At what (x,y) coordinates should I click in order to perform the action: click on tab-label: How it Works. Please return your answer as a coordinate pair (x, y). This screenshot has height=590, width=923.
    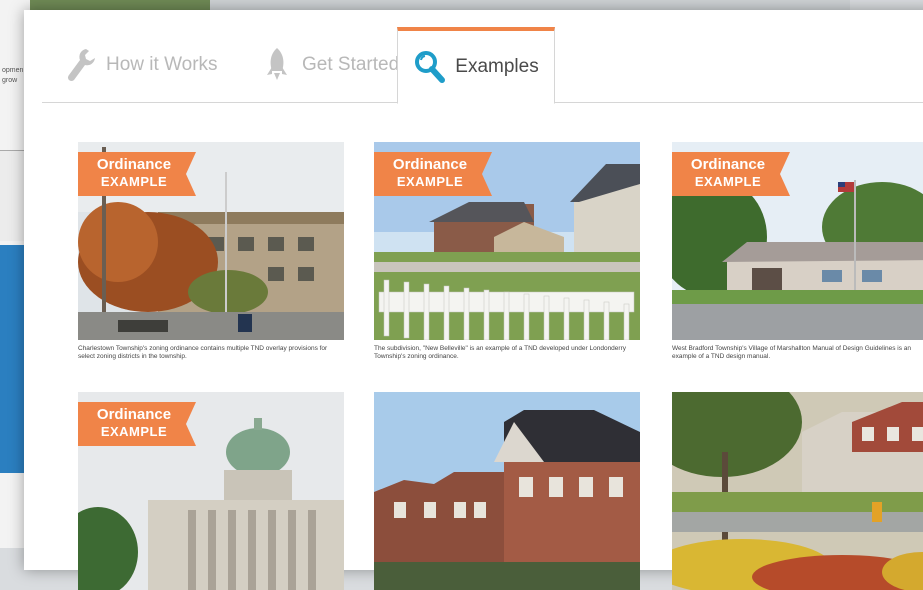
    Looking at the image, I should click on (162, 64).